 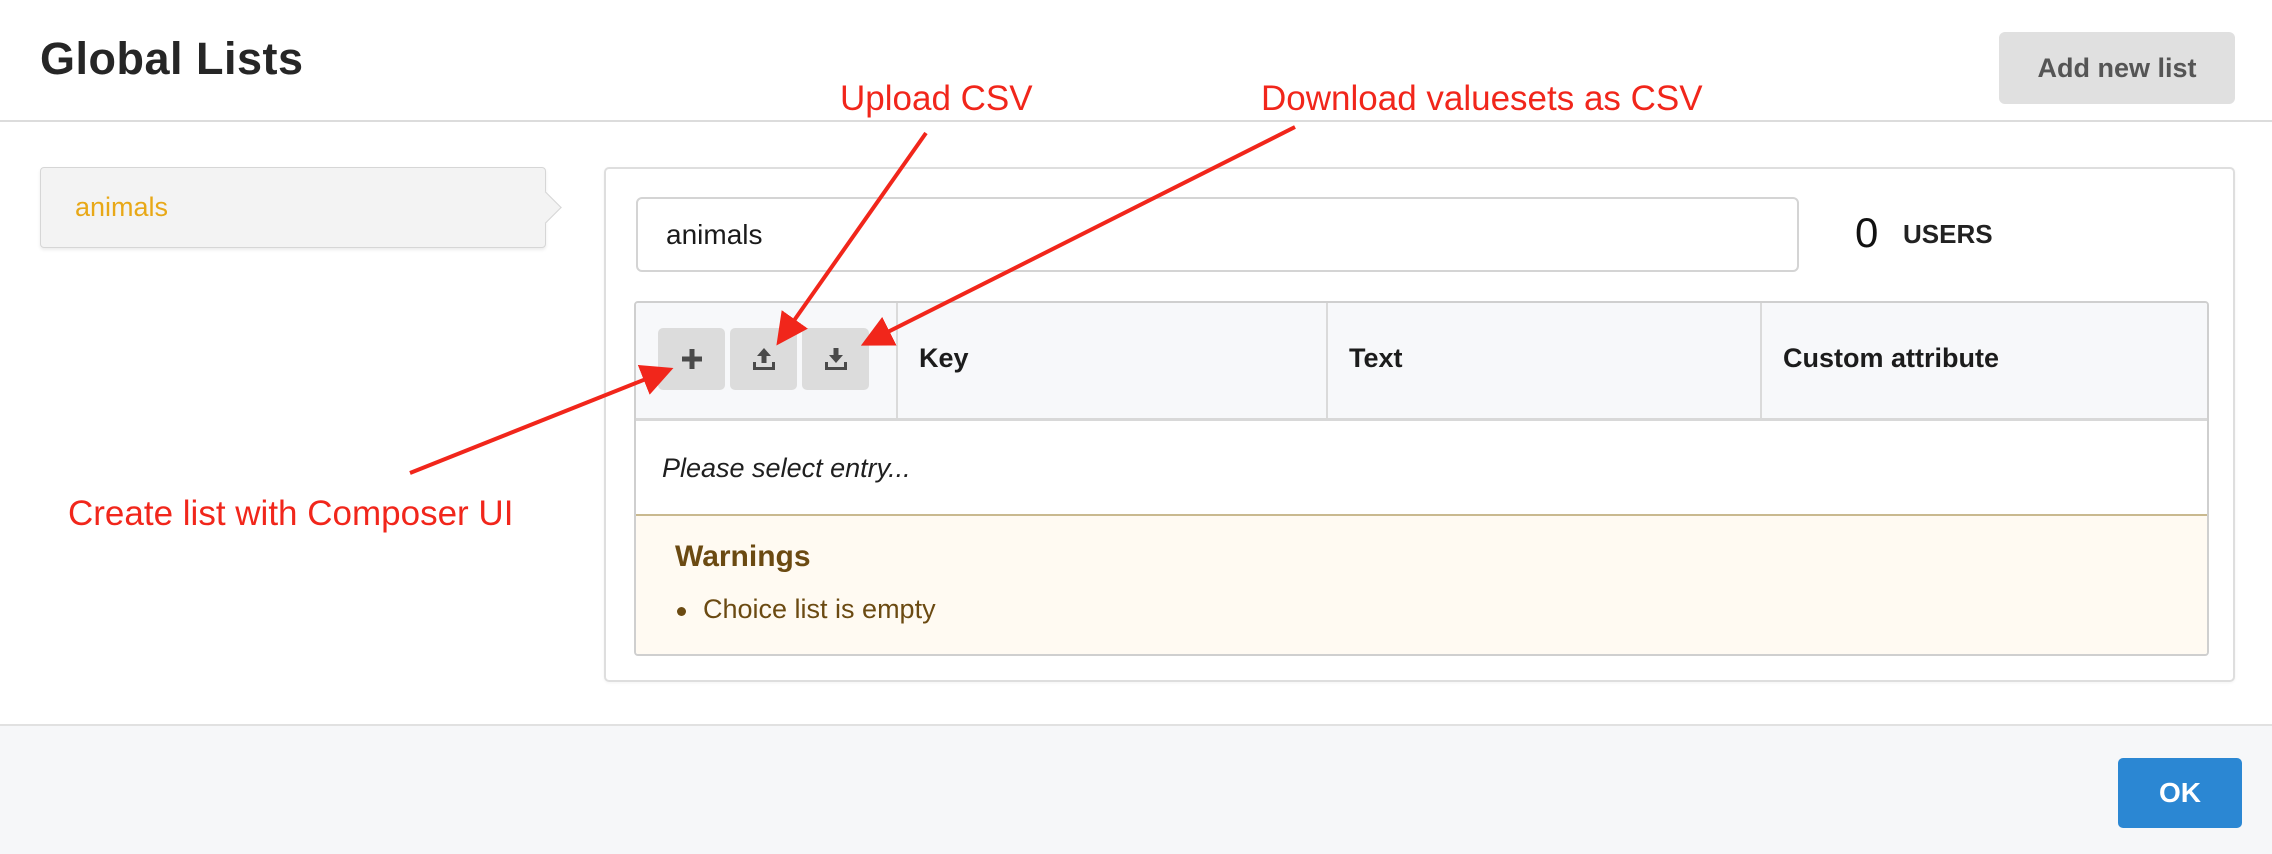 What do you see at coordinates (1948, 234) in the screenshot?
I see `users-label: USERS` at bounding box center [1948, 234].